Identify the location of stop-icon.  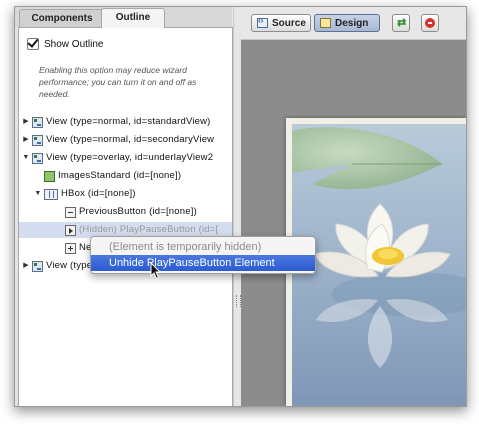
(430, 23).